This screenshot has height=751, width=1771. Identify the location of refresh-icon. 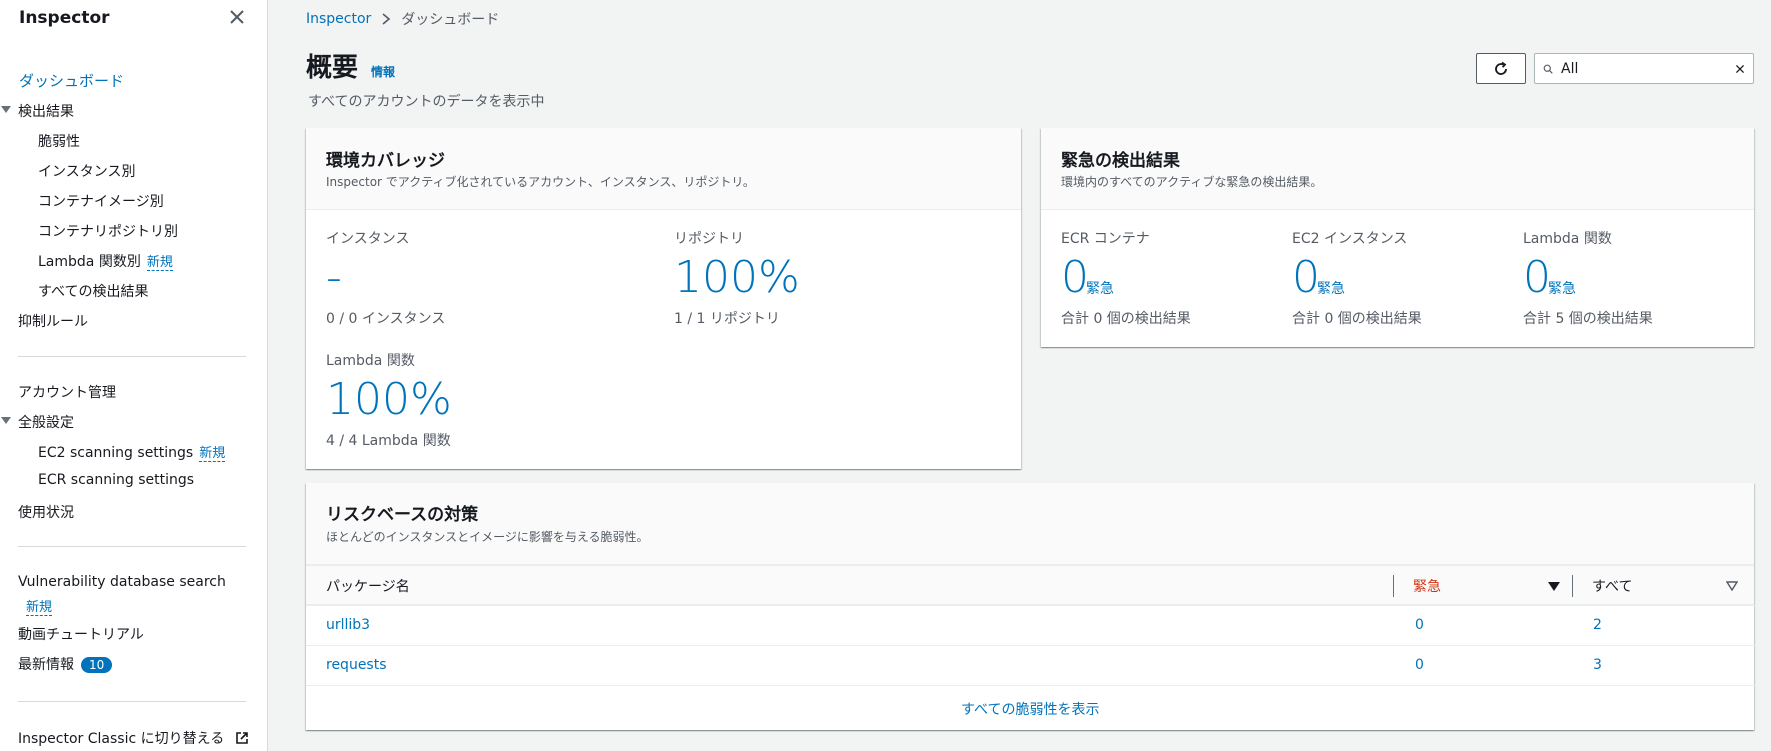
(1501, 68).